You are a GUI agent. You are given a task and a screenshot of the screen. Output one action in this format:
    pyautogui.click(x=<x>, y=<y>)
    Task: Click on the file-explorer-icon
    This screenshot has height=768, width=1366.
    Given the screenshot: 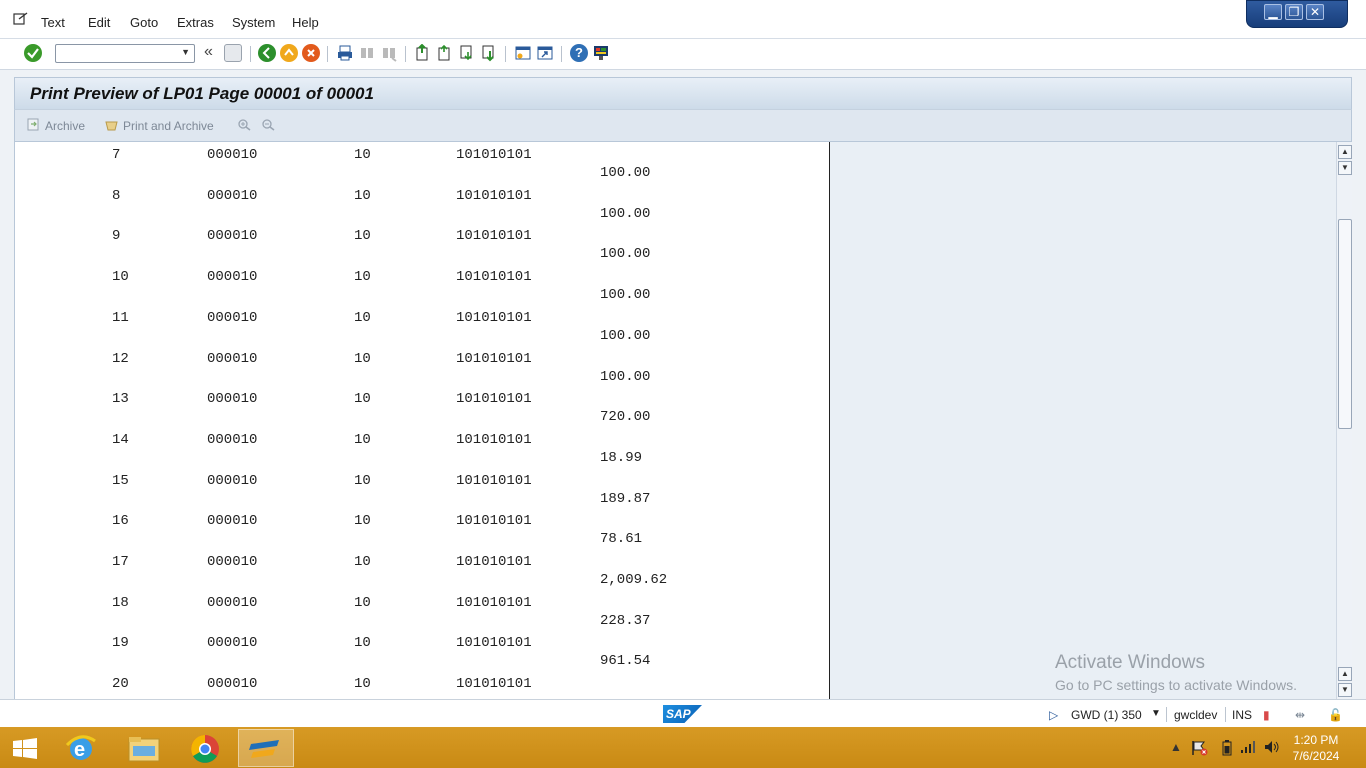 What is the action you would take?
    pyautogui.click(x=144, y=748)
    